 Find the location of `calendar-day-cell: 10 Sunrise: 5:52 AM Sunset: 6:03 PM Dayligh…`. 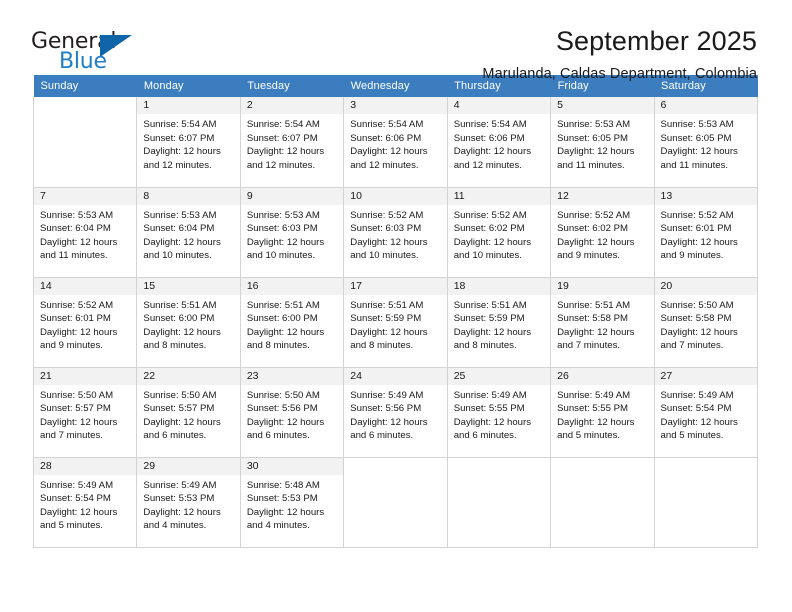

calendar-day-cell: 10 Sunrise: 5:52 AM Sunset: 6:03 PM Dayligh… is located at coordinates (395, 232).